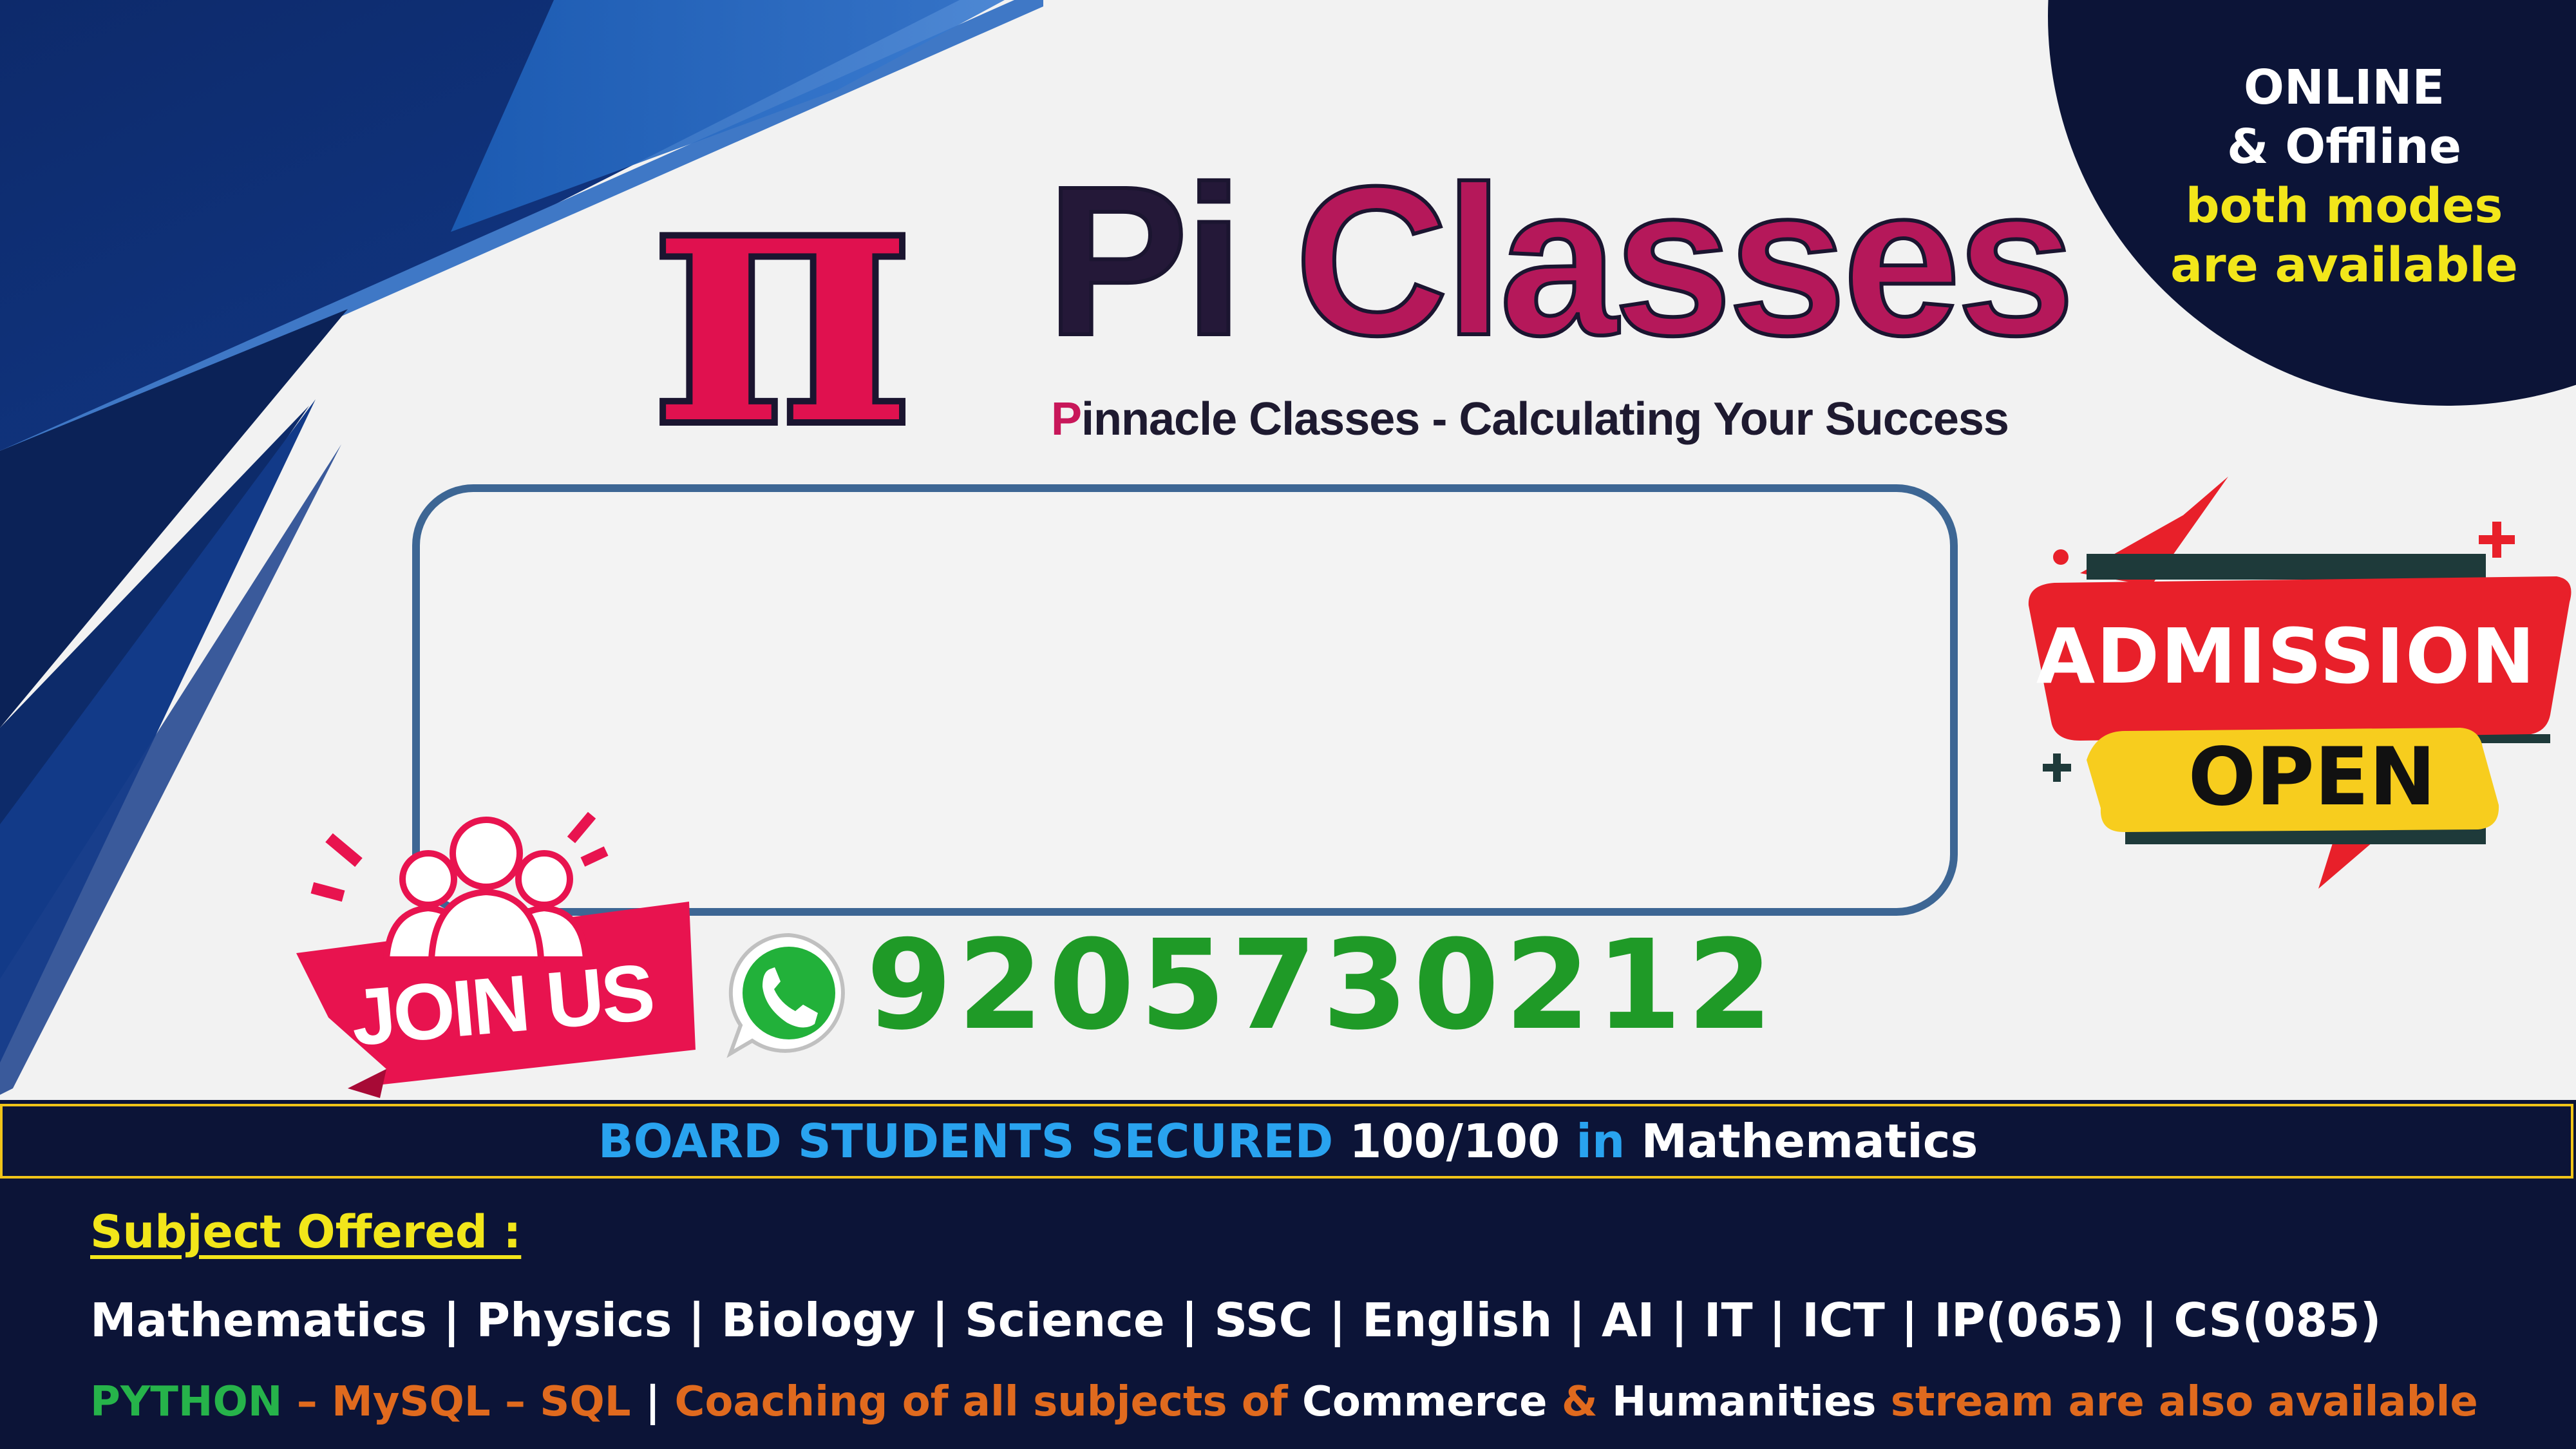 The width and height of the screenshot is (2576, 1449). What do you see at coordinates (988, 1402) in the screenshot?
I see `extra-coaching: Coaching of all subjects of` at bounding box center [988, 1402].